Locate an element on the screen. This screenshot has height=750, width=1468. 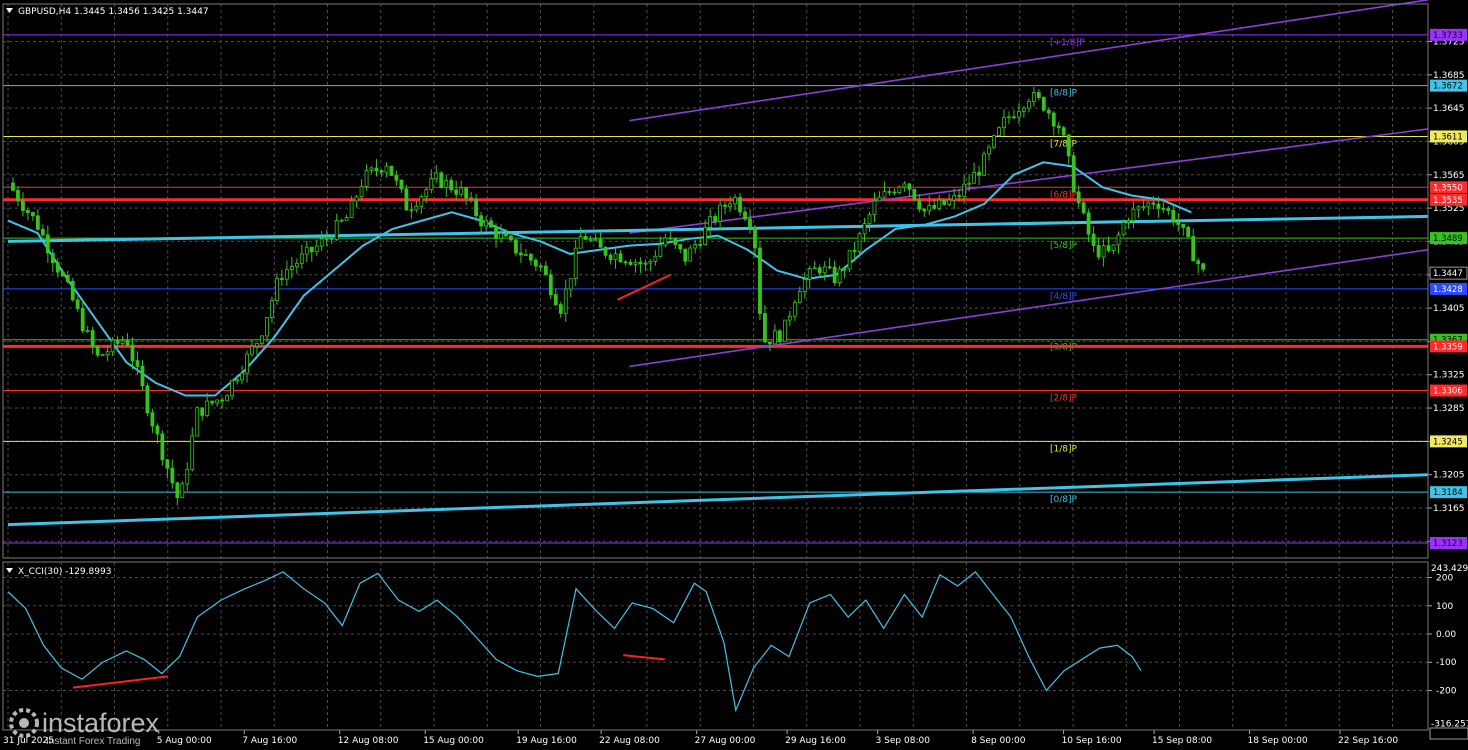
time-tick-label: 18 Sep 00:00 is located at coordinates (1278, 741).